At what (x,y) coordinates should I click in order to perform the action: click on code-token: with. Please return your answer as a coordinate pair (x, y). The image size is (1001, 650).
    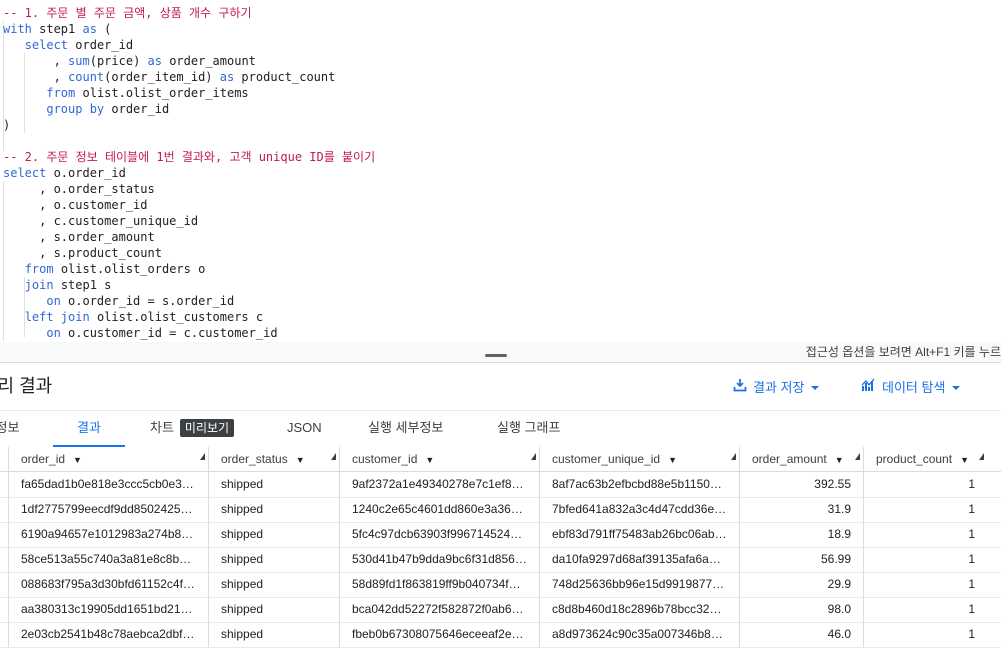
    Looking at the image, I should click on (17, 29).